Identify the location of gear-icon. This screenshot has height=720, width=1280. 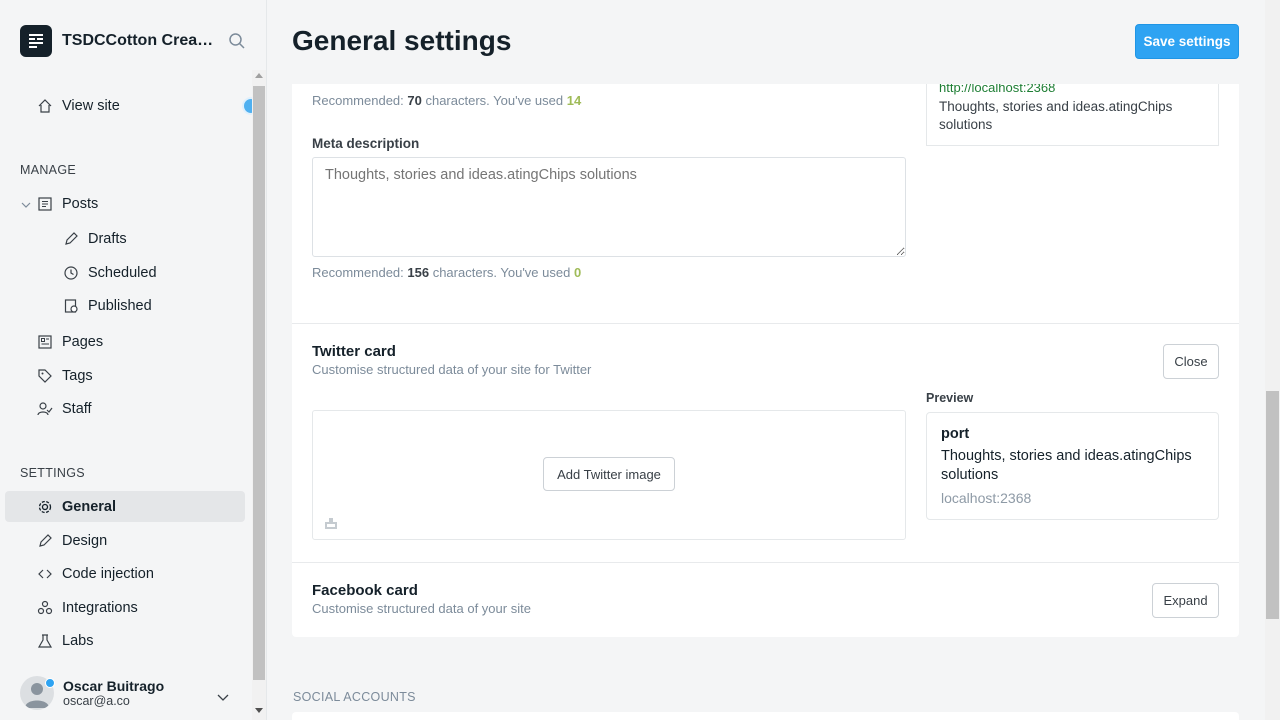
(45, 507).